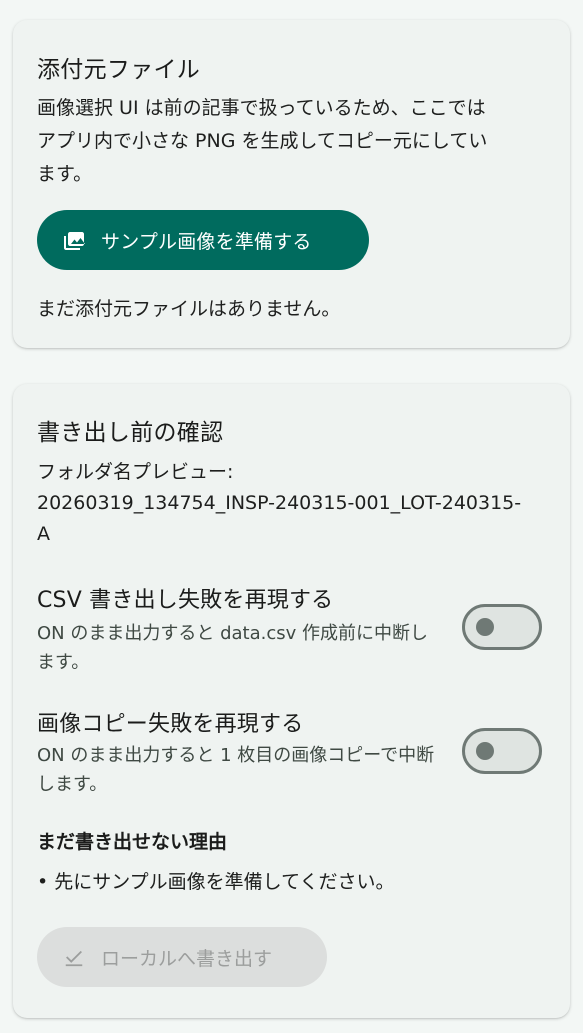  I want to click on csv-failure-toggle-switch, so click(502, 627).